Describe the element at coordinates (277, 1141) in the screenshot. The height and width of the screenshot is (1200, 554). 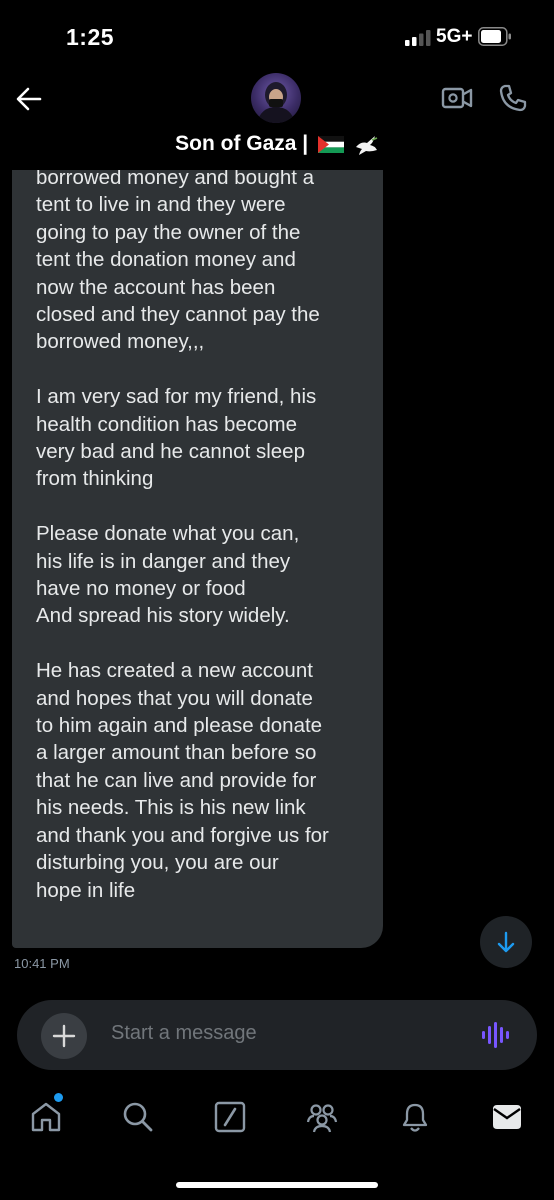
I see `bottom-navigation` at that location.